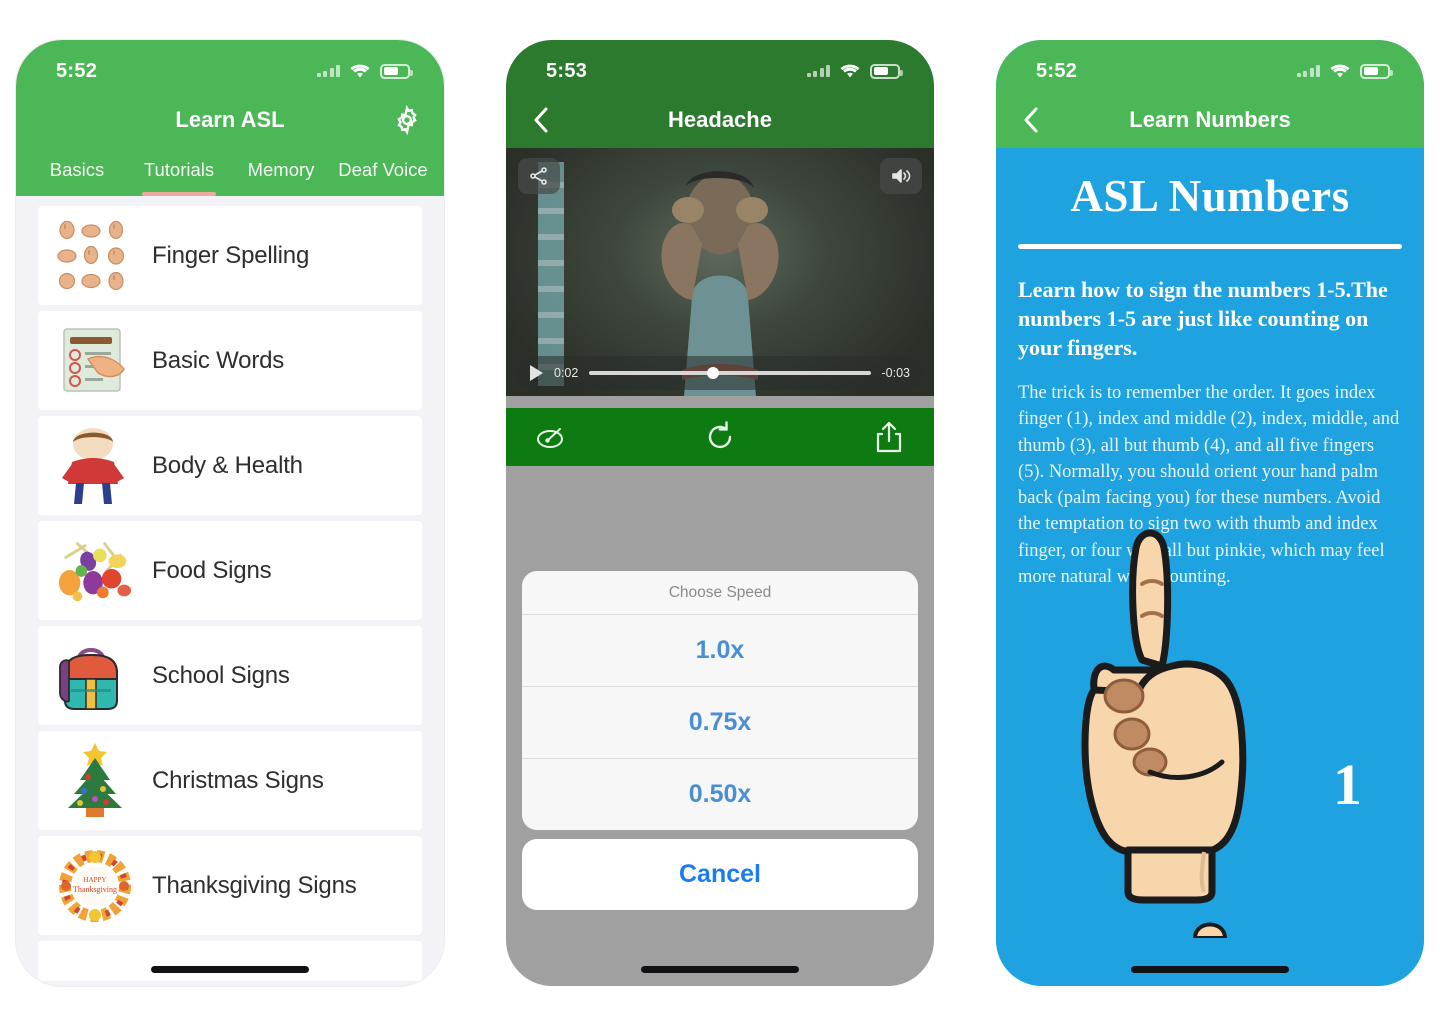 This screenshot has width=1440, height=1028. I want to click on svg-text: Thanksgiving, so click(95, 889).